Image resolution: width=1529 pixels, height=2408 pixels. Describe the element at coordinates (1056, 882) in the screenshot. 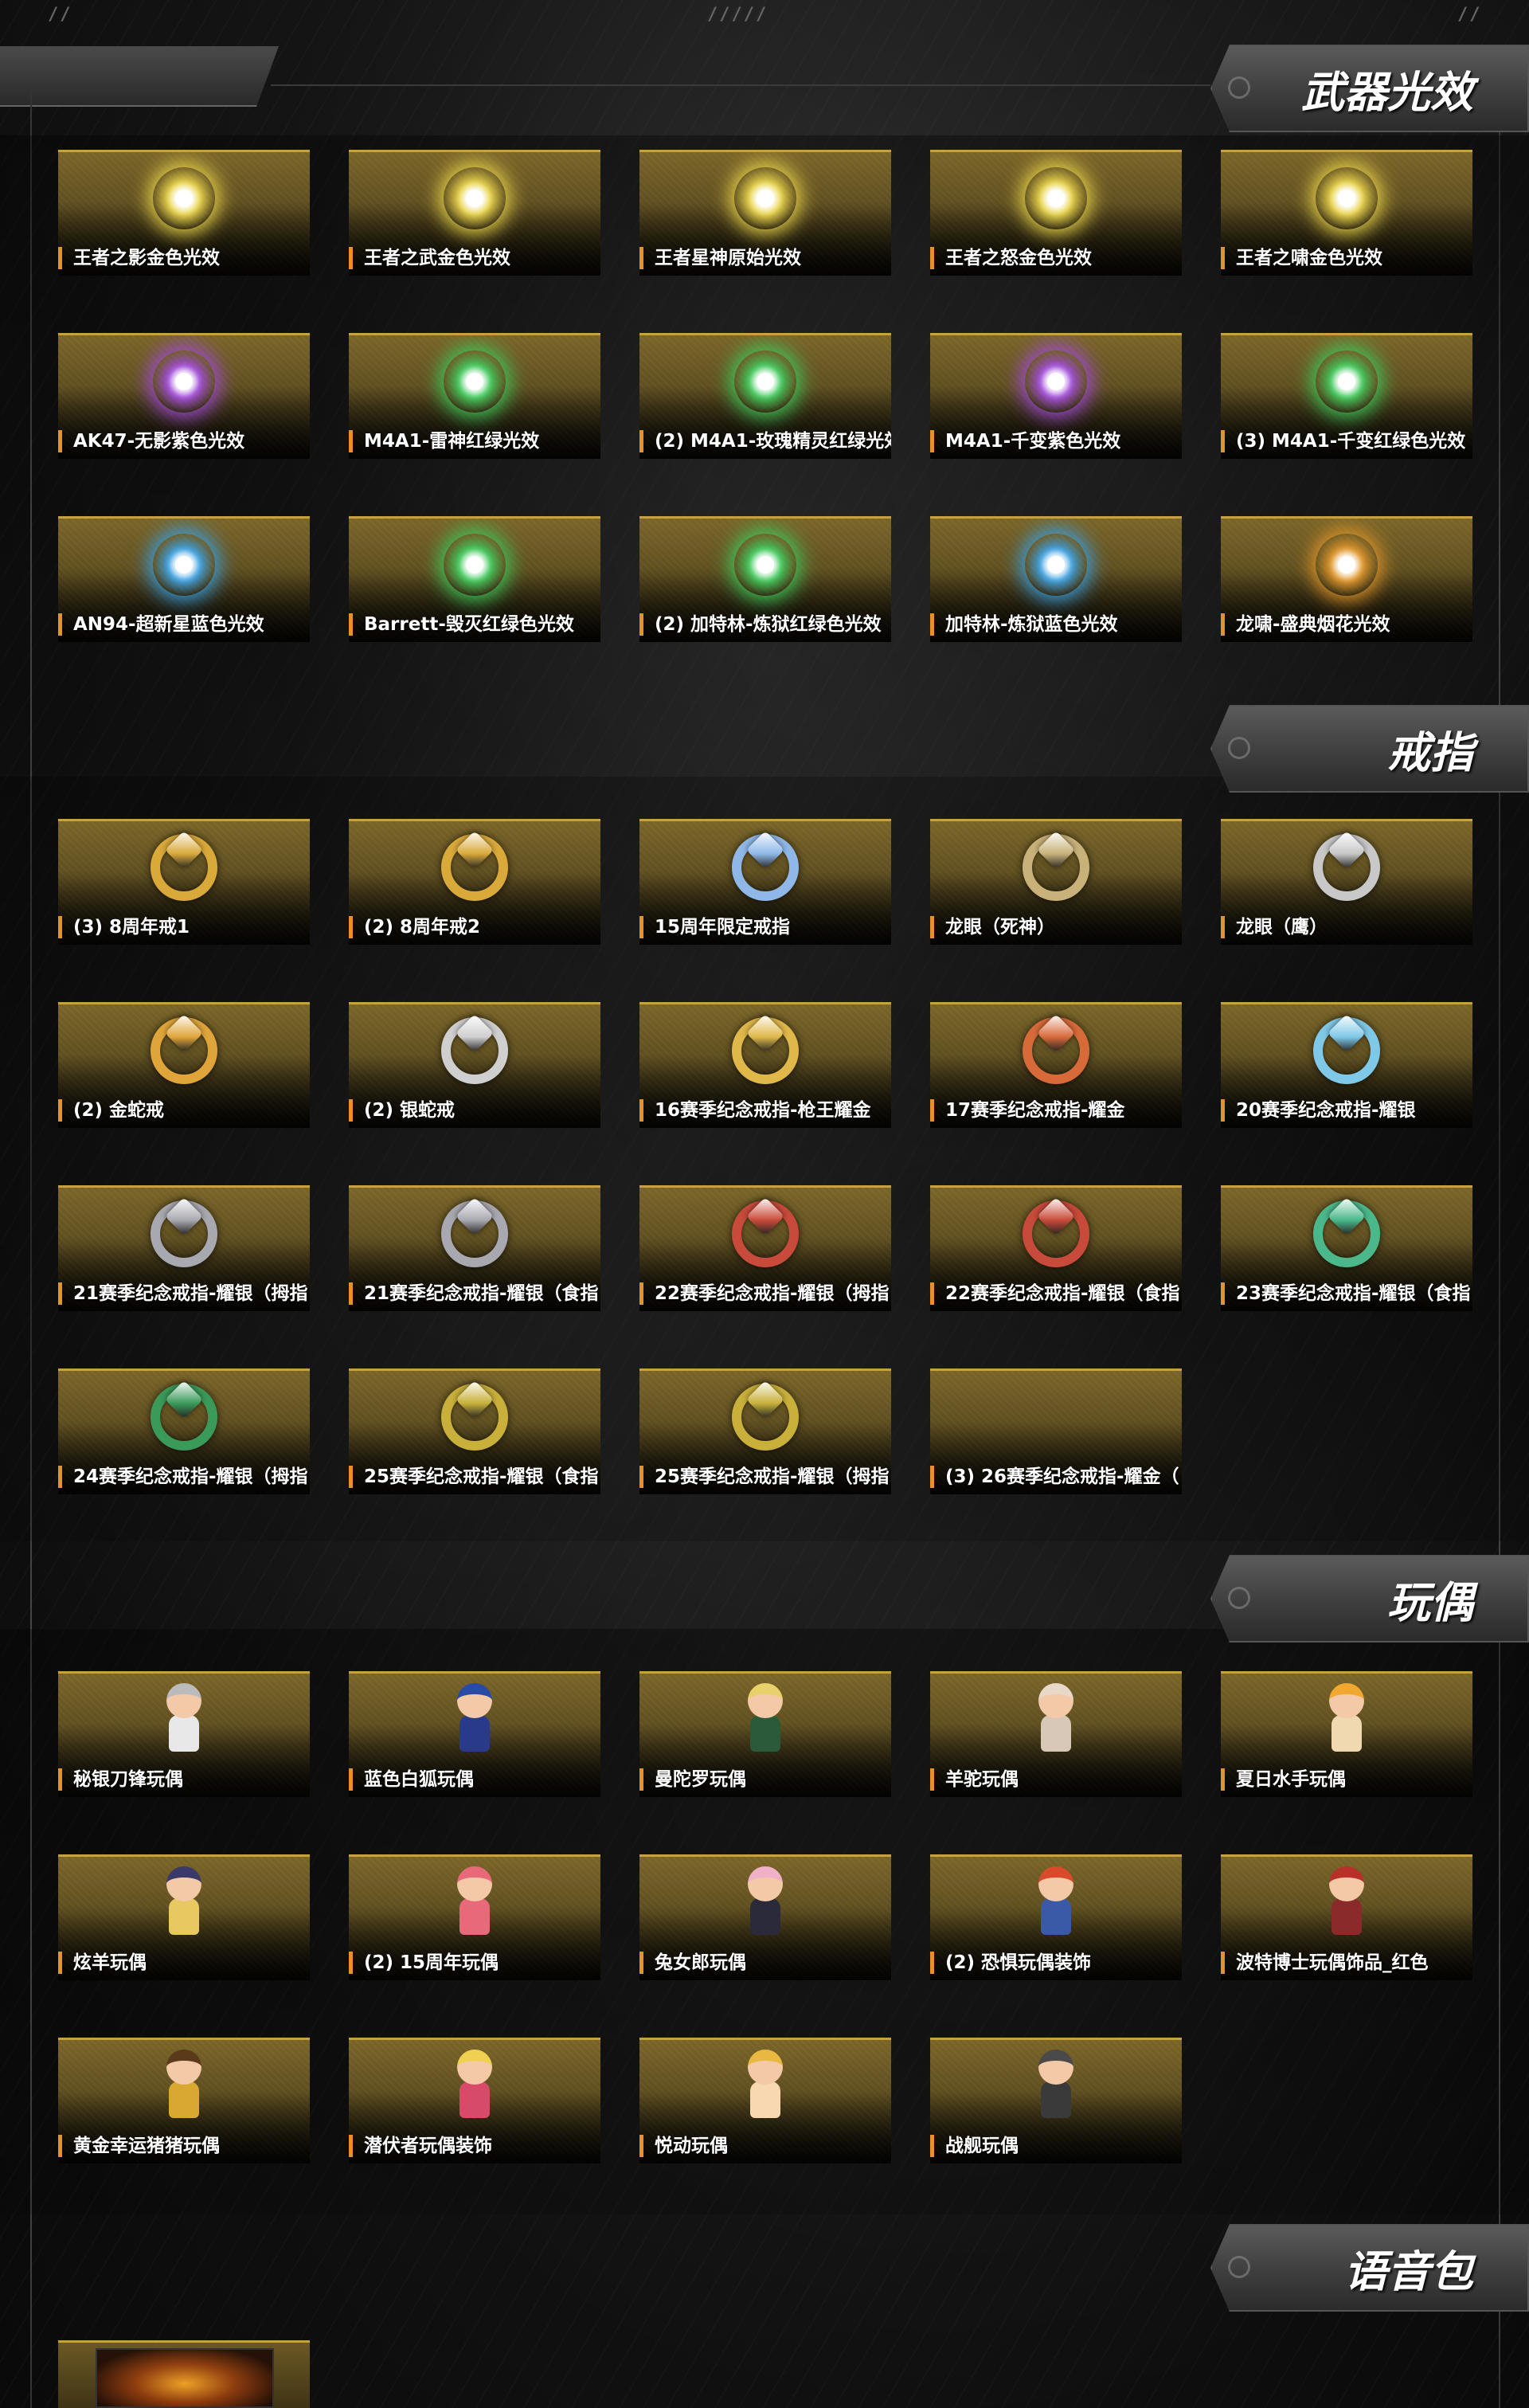

I see `ring-item: 龙眼（死神）` at that location.